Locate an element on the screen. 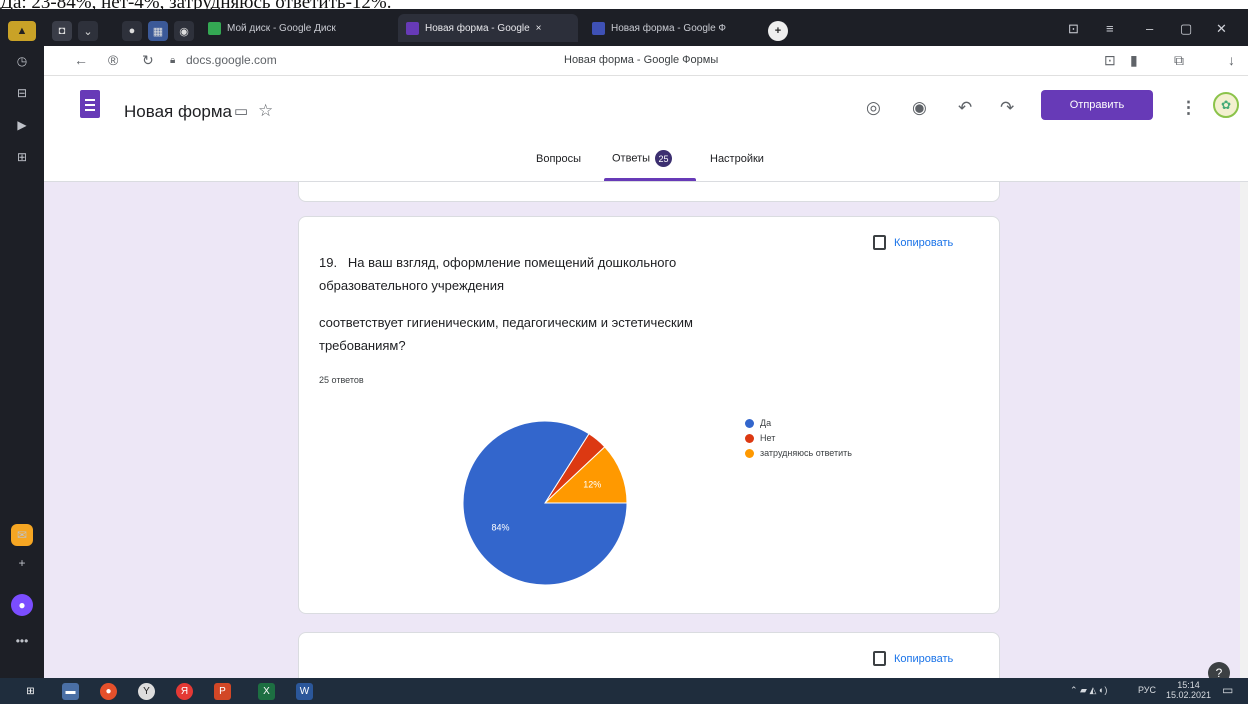  download-icon: ↓ is located at coordinates (1231, 60).